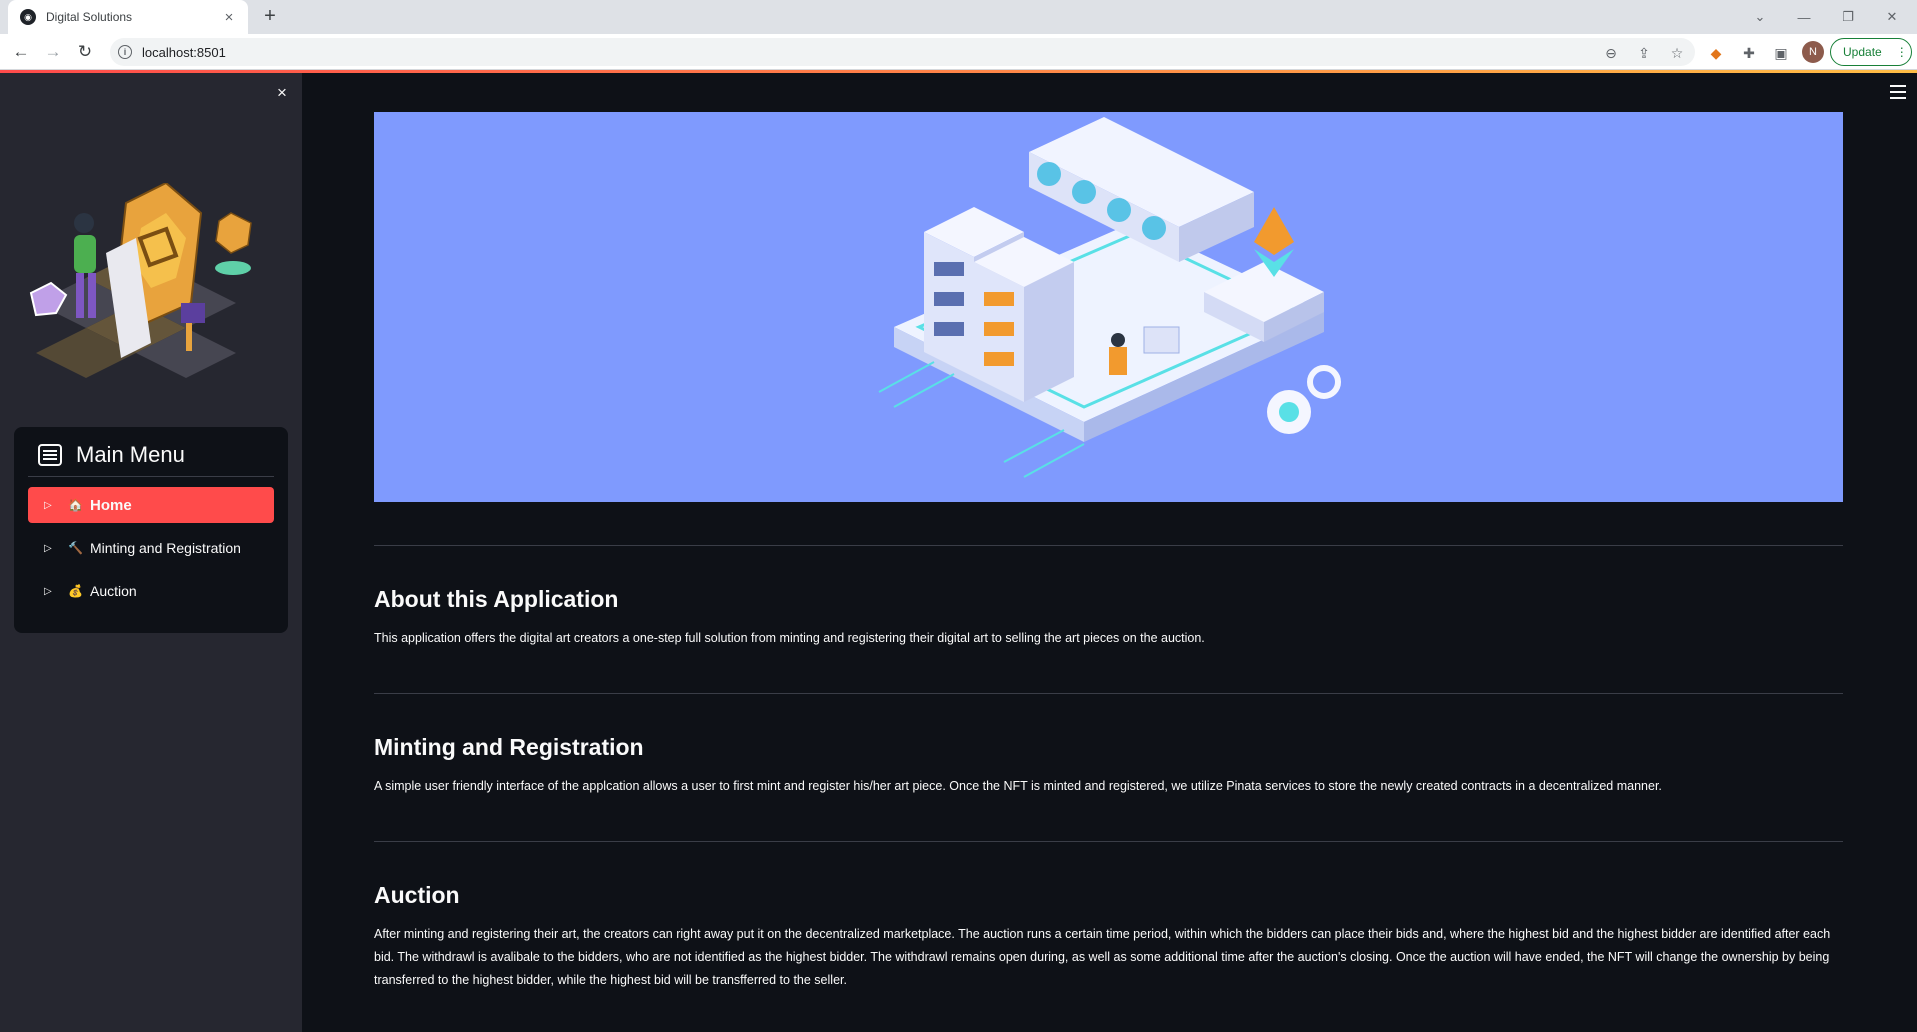  Describe the element at coordinates (1781, 53) in the screenshot. I see `side-panel-icon: ▣` at that location.